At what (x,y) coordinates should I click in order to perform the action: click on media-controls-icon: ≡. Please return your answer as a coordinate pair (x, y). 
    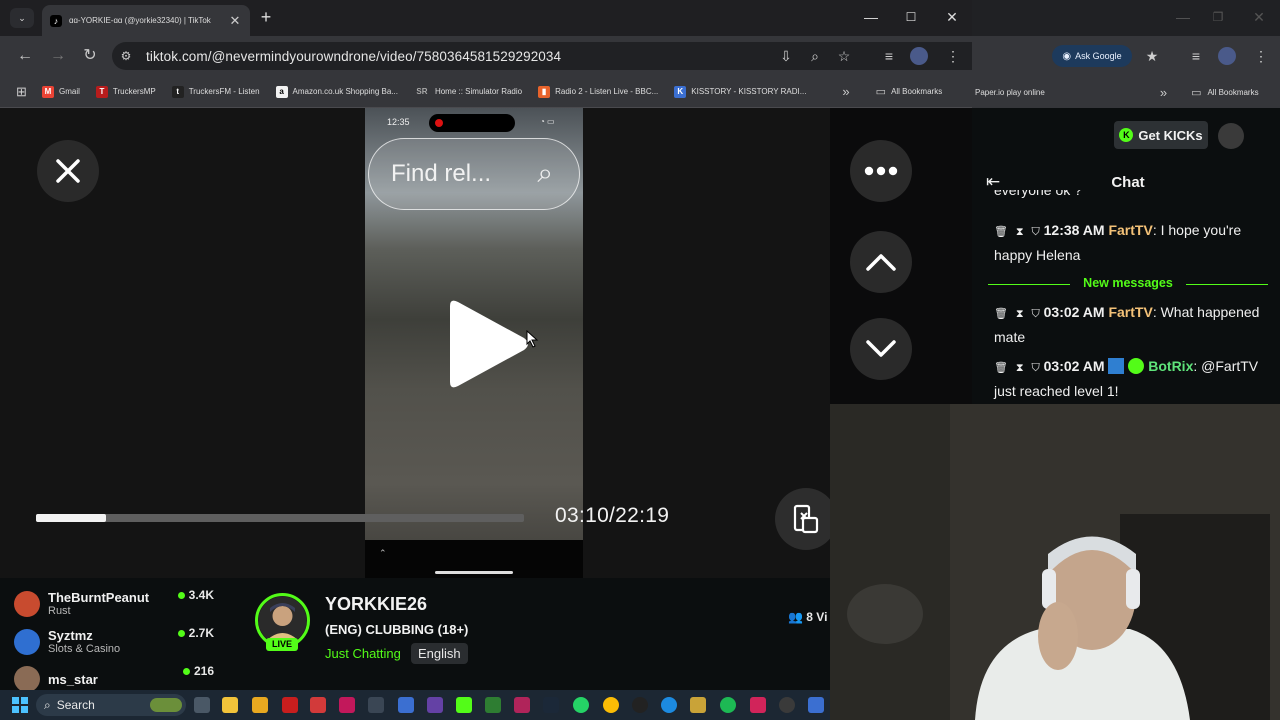
    Looking at the image, I should click on (889, 56).